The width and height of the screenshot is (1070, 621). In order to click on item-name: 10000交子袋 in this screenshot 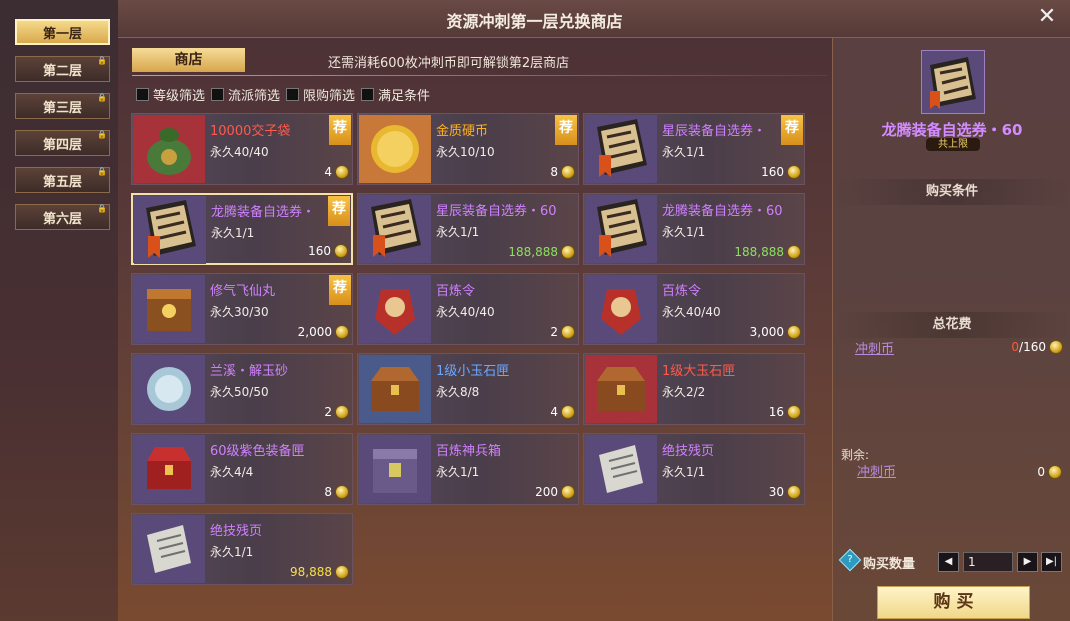, I will do `click(250, 131)`.